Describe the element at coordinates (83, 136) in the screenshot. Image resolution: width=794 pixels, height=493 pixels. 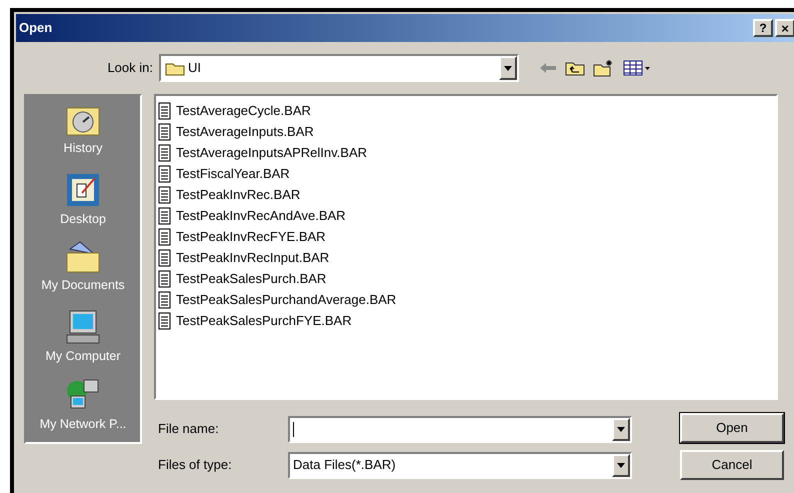
I see `places-item: History` at that location.